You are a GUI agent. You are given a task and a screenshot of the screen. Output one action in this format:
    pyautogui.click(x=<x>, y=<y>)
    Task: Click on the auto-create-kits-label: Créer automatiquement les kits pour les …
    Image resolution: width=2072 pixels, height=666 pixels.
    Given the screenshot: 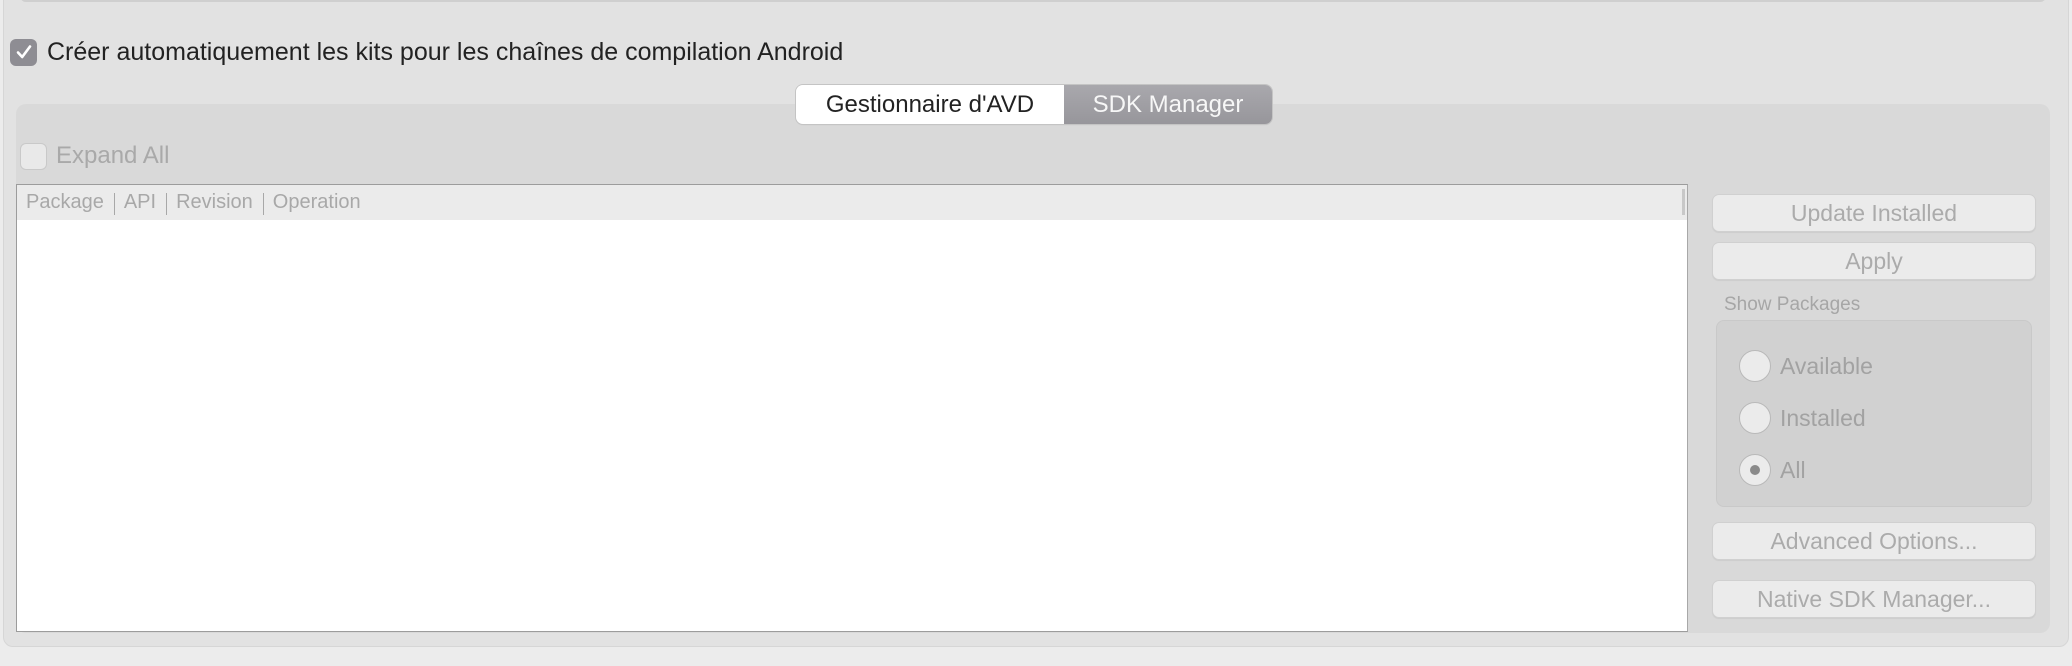 What is the action you would take?
    pyautogui.click(x=445, y=51)
    